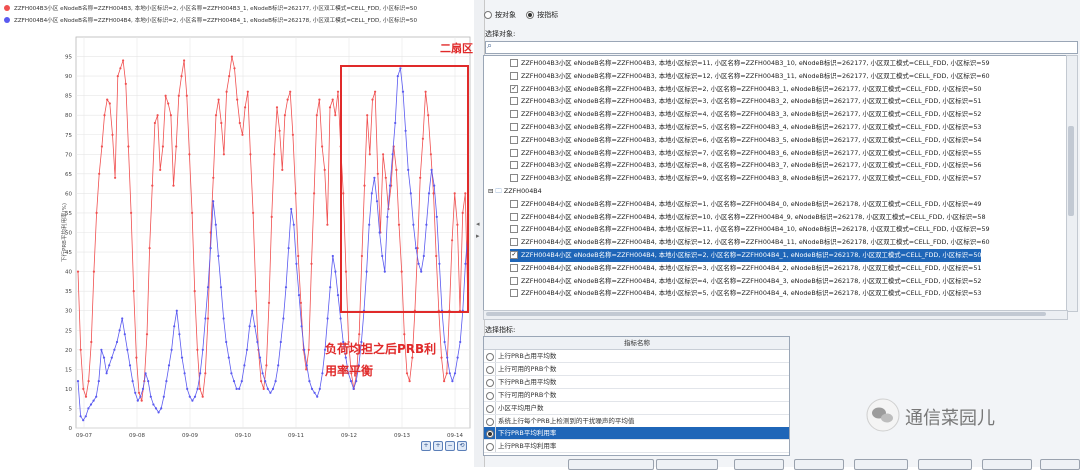 Image resolution: width=1080 pixels, height=470 pixels. I want to click on y-tick-label: 75, so click(68, 136).